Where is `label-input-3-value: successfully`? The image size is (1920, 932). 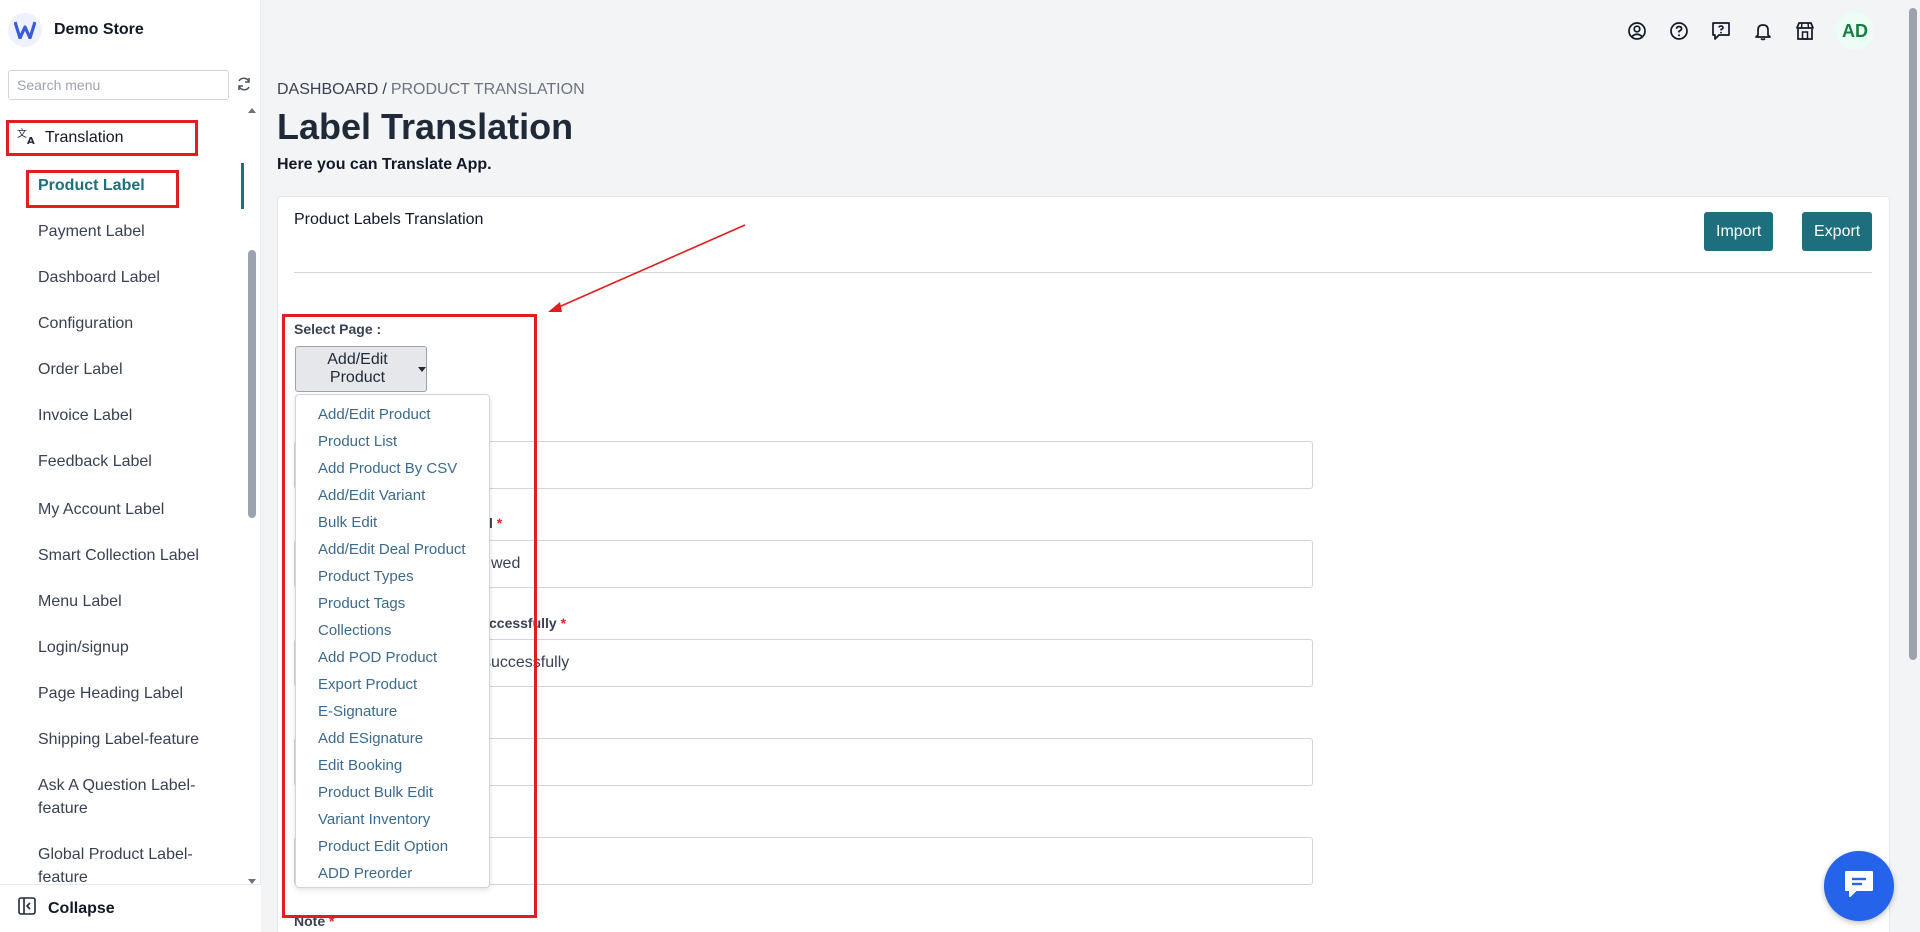
label-input-3-value: successfully is located at coordinates (526, 662).